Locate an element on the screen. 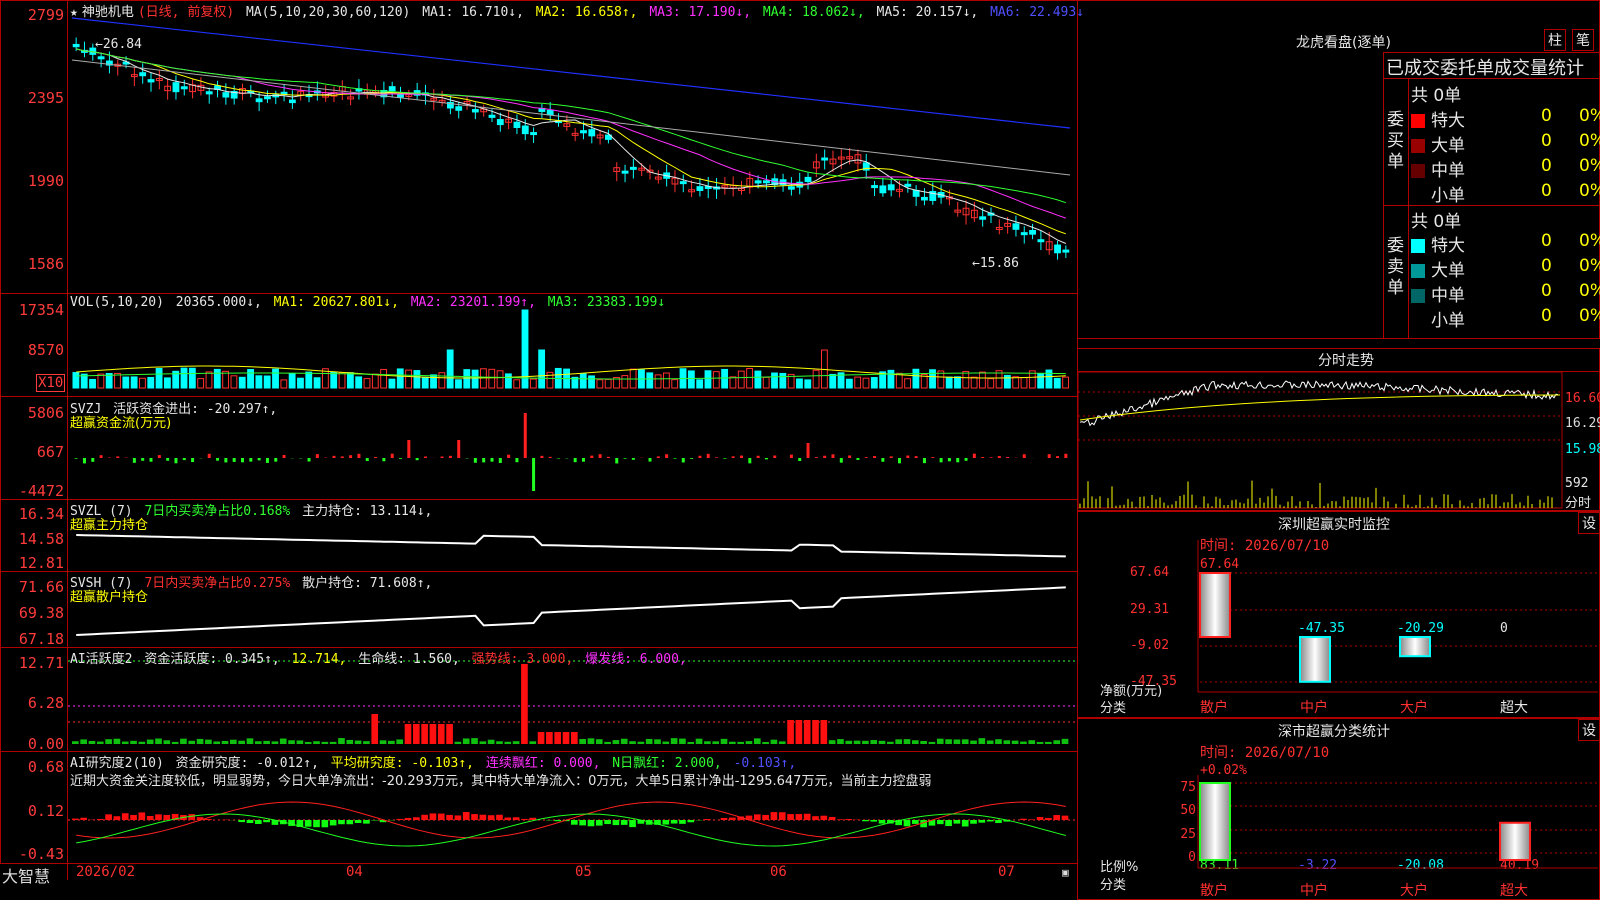 This screenshot has height=900, width=1600. sz-monitor-value-label-2: -47.35 is located at coordinates (1321, 628).